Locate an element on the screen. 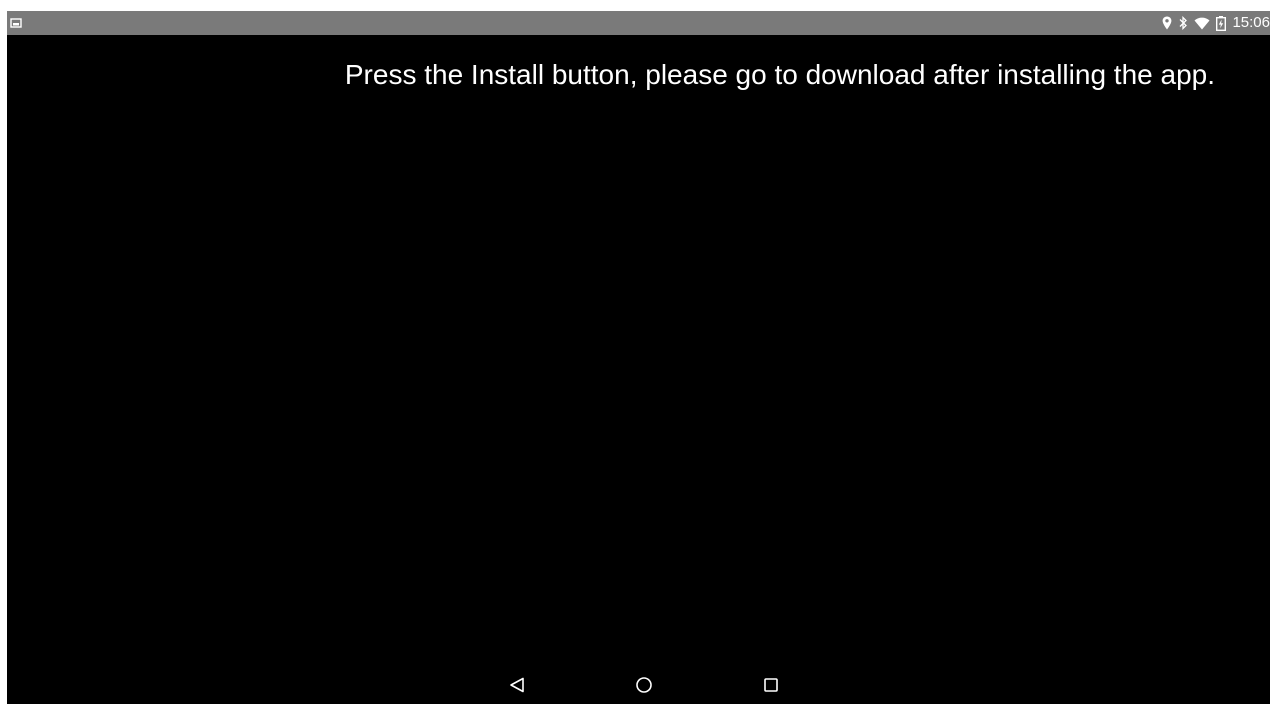 This screenshot has width=1270, height=704. location-icon is located at coordinates (1167, 23).